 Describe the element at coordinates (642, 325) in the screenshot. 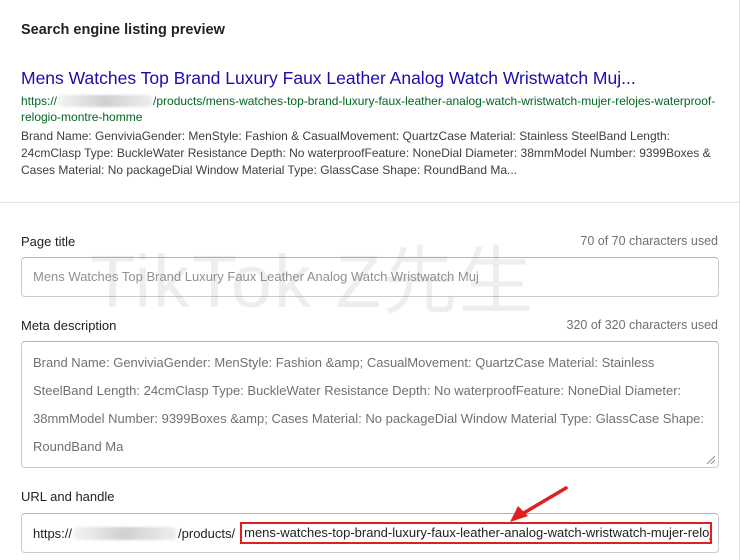

I see `meta-description-counter: 320 of 320 characters used` at that location.